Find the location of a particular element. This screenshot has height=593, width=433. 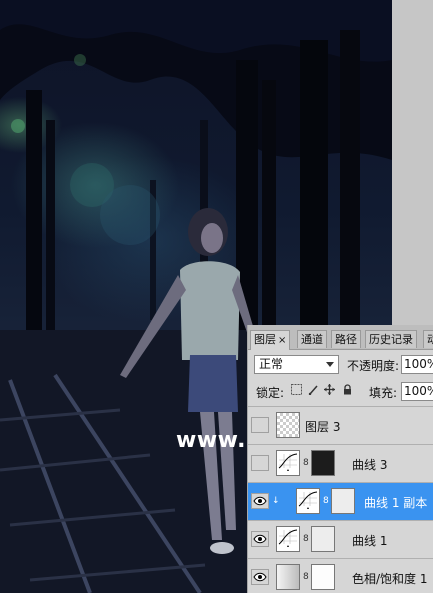

opacity-input: 100% is located at coordinates (417, 364).